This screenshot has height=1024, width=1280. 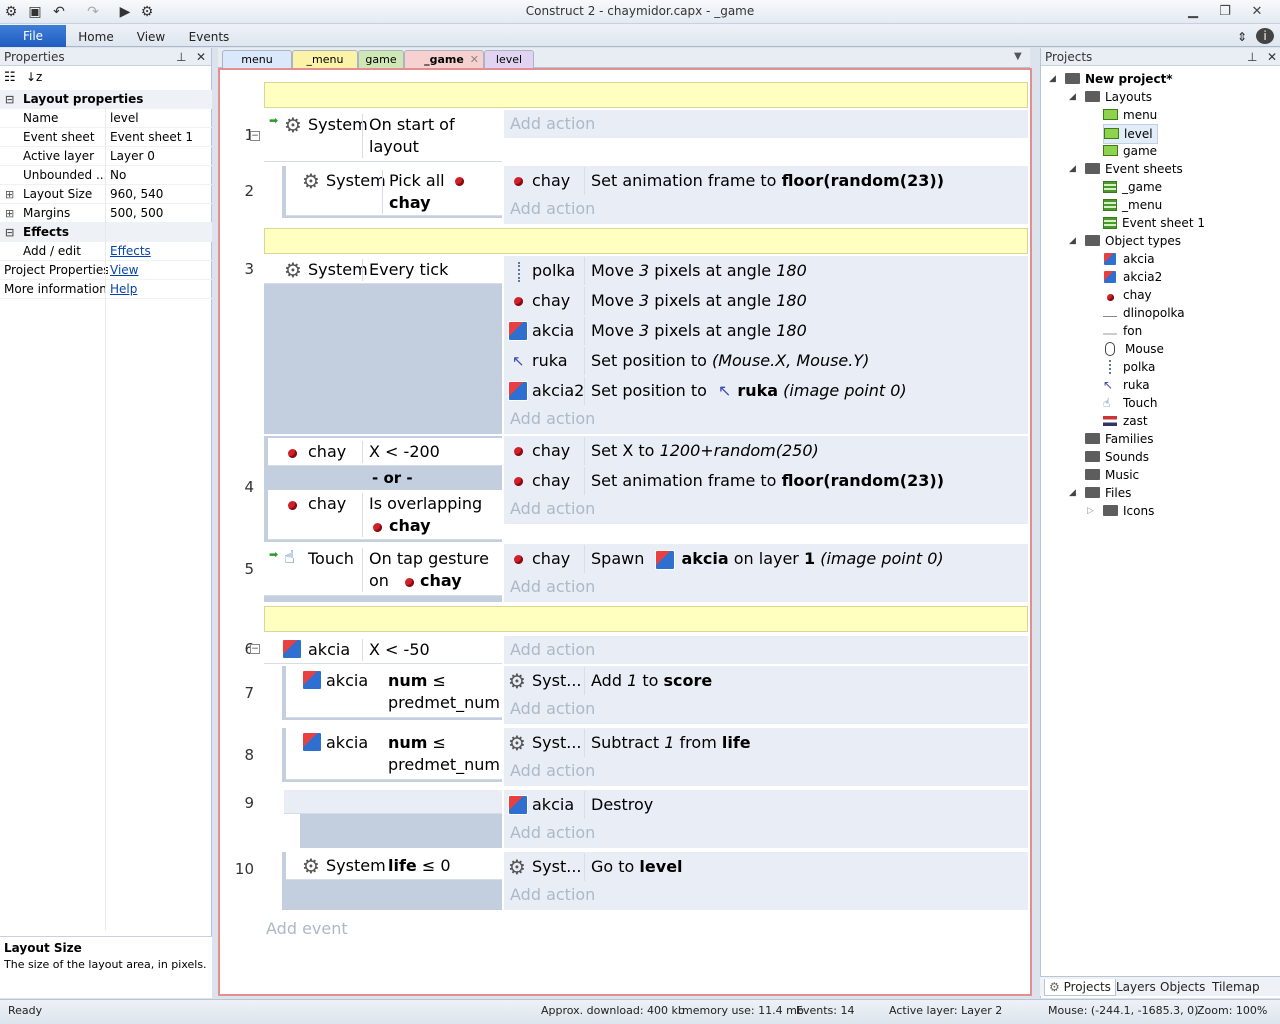 I want to click on tree-music: Music, so click(x=1112, y=475).